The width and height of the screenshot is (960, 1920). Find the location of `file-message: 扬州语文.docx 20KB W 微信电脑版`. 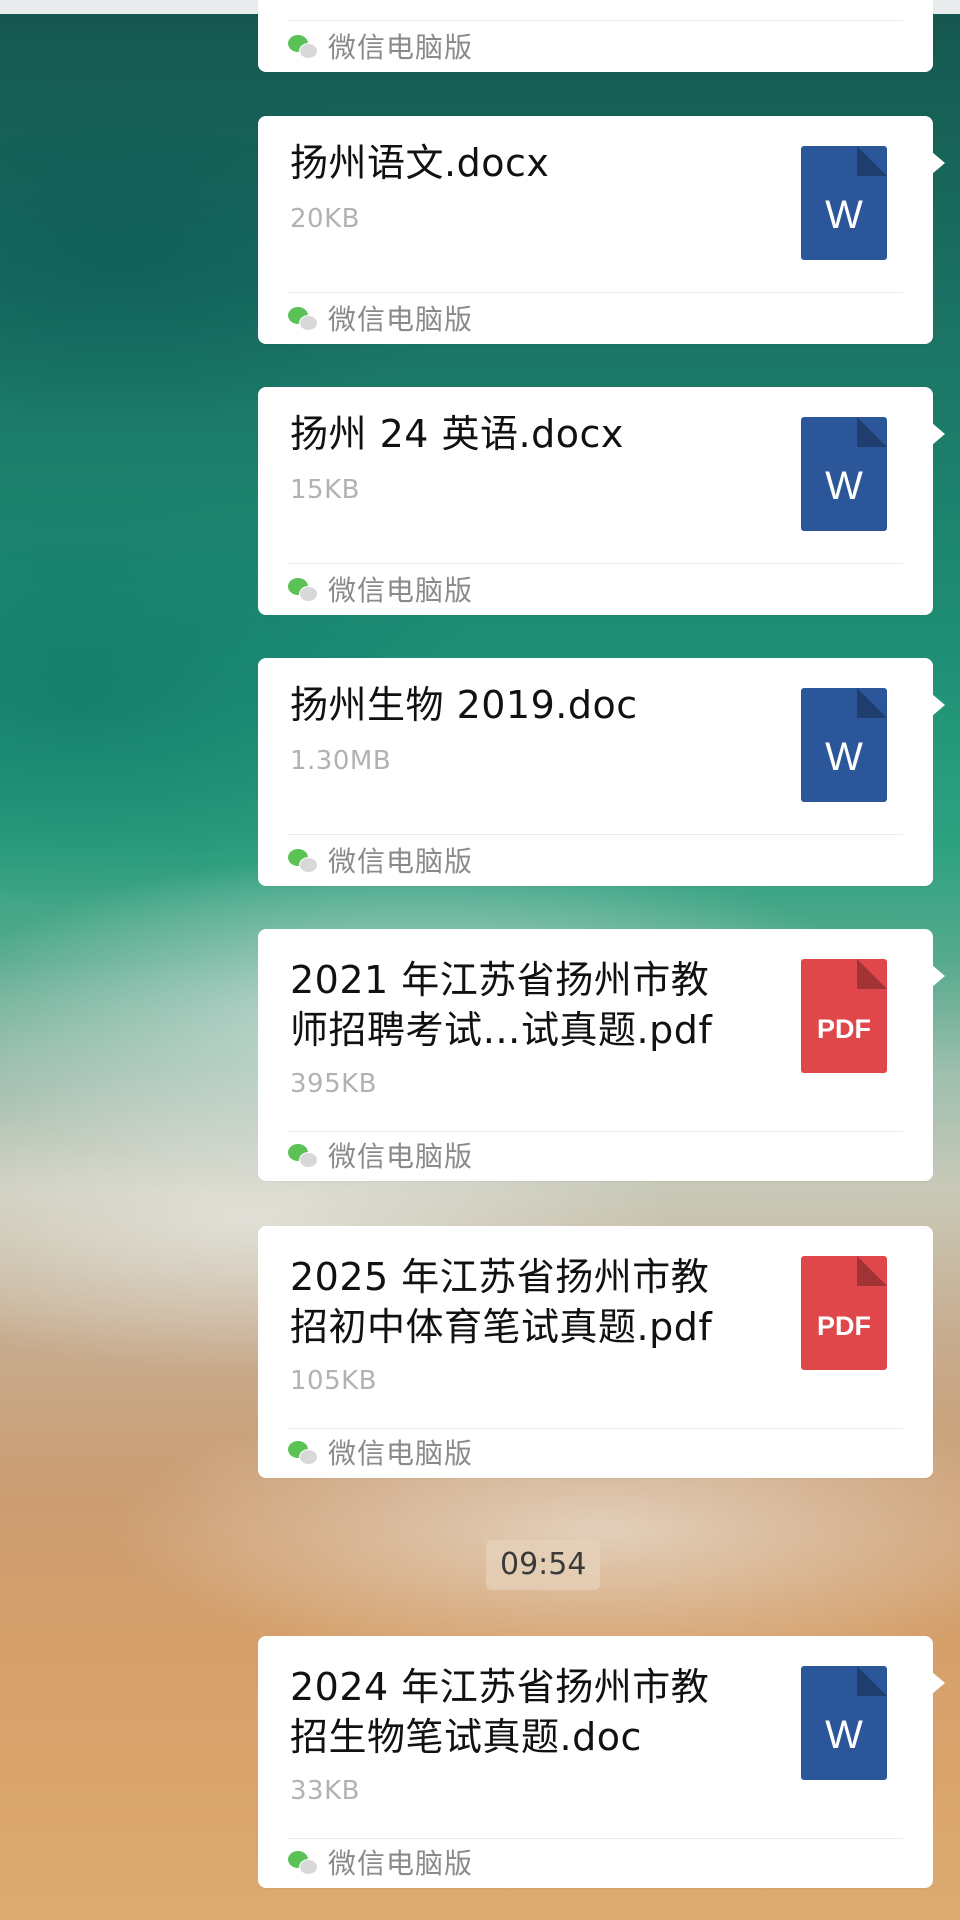

file-message: 扬州语文.docx 20KB W 微信电脑版 is located at coordinates (601, 230).